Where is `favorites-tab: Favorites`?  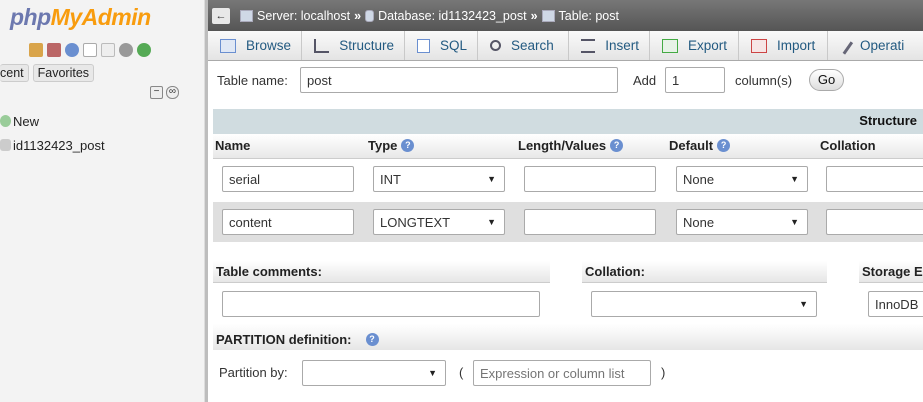
favorites-tab: Favorites is located at coordinates (63, 73).